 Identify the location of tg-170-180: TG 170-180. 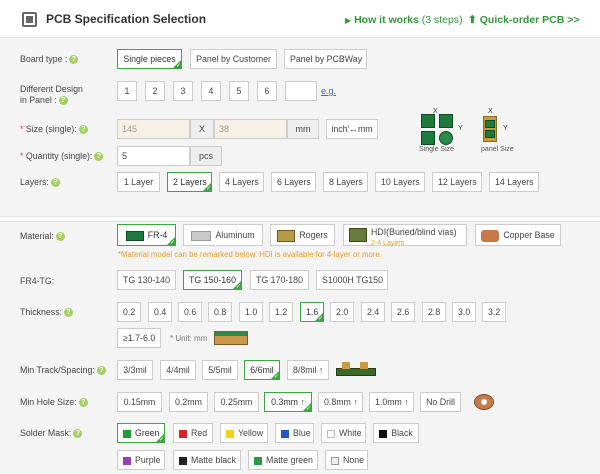
(279, 280).